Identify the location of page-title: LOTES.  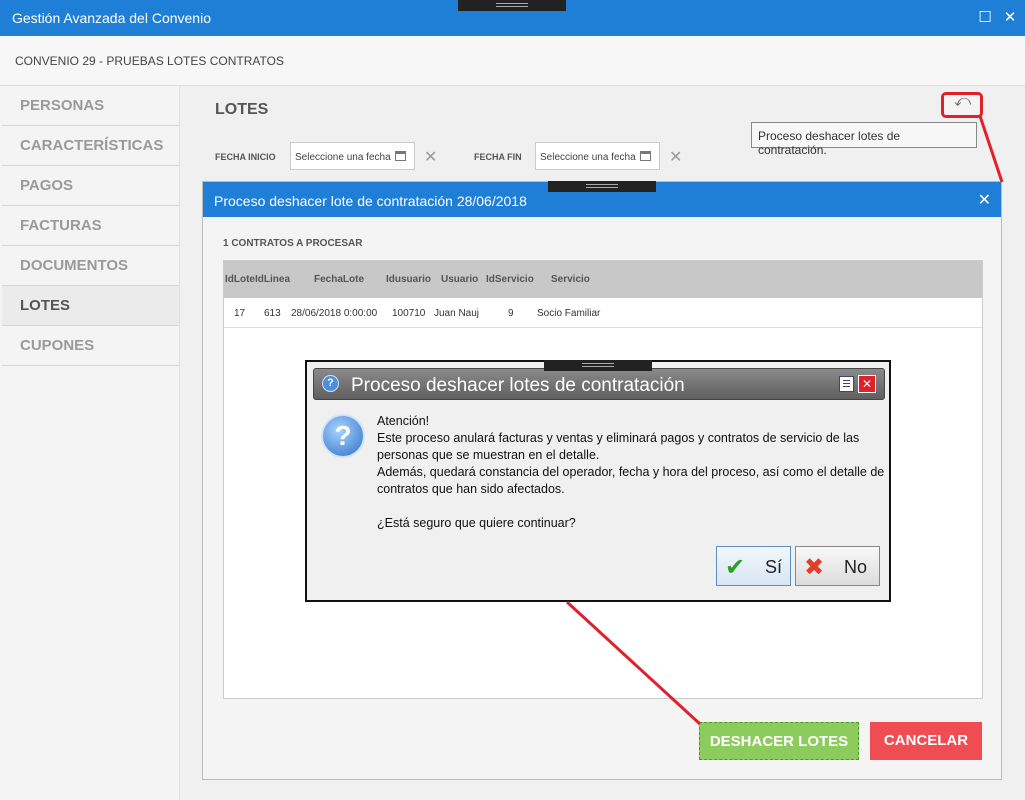
(242, 109).